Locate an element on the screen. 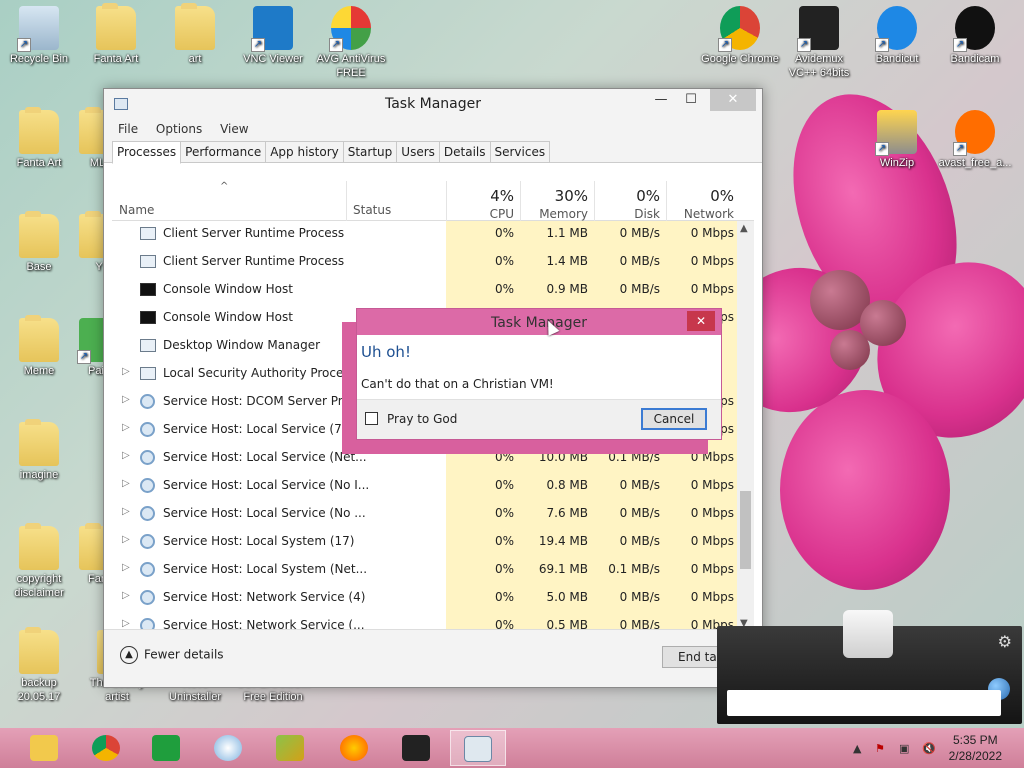 The height and width of the screenshot is (768, 1024). desktop-icon-bandicam: Bandicam is located at coordinates (975, 36).